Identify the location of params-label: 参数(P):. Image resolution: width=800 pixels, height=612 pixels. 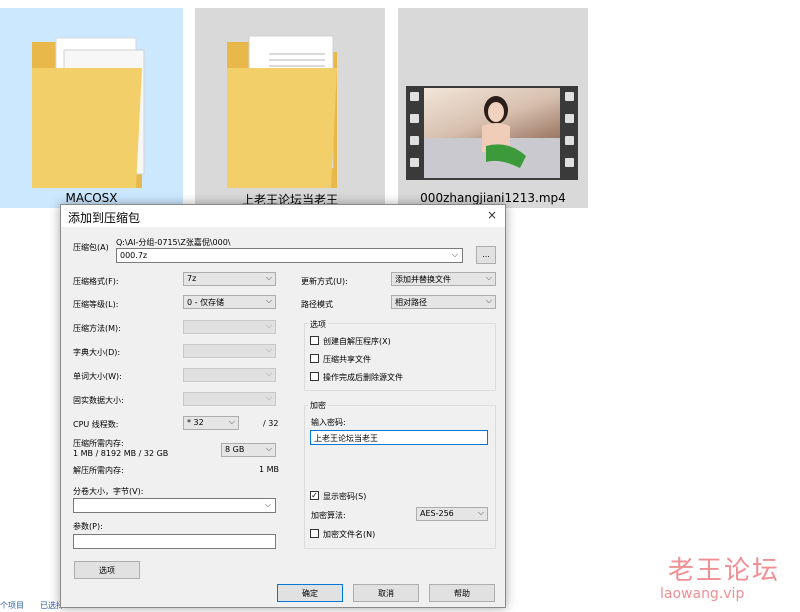
(88, 526).